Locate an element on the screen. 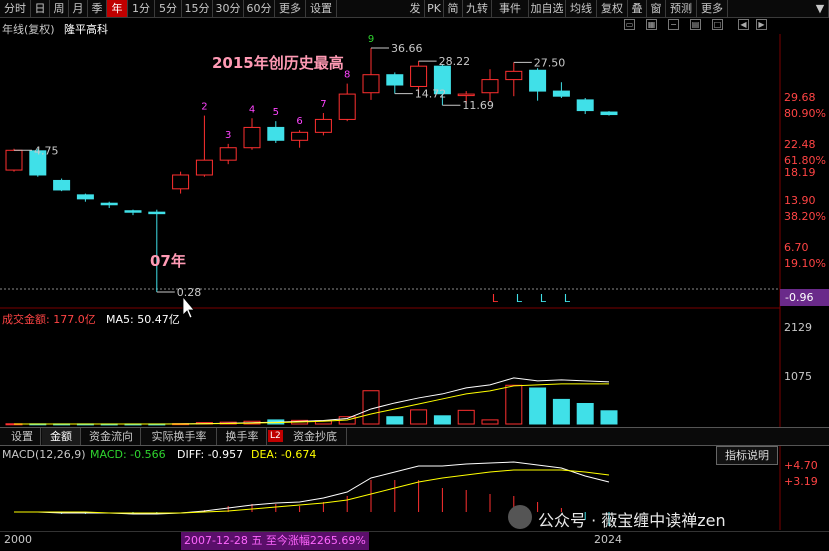  price-tick: 13.90 is located at coordinates (800, 200).